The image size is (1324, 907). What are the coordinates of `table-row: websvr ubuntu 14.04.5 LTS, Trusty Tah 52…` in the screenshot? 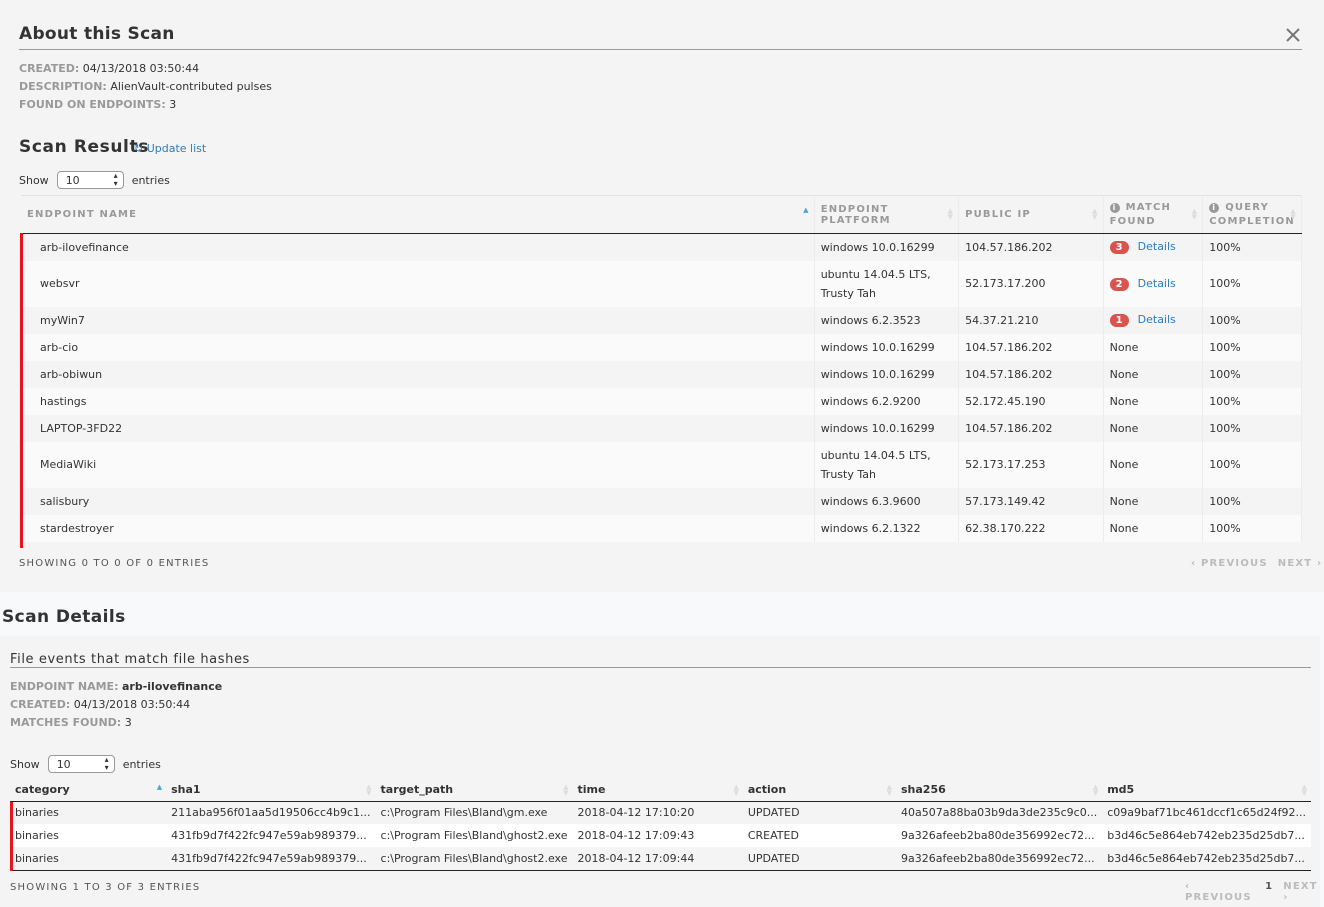 It's located at (661, 283).